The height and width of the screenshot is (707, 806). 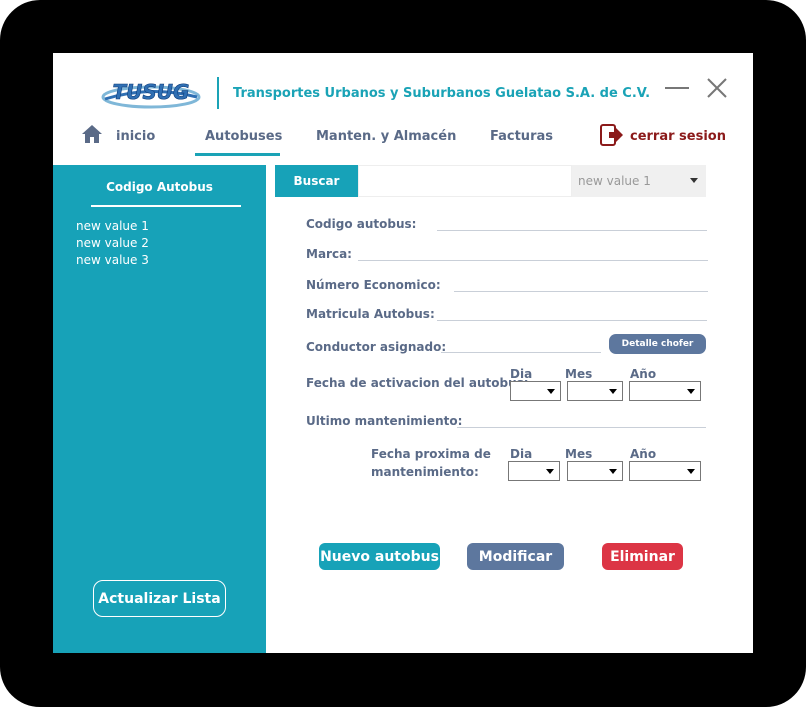 What do you see at coordinates (515, 556) in the screenshot?
I see `modify-button: Modificar` at bounding box center [515, 556].